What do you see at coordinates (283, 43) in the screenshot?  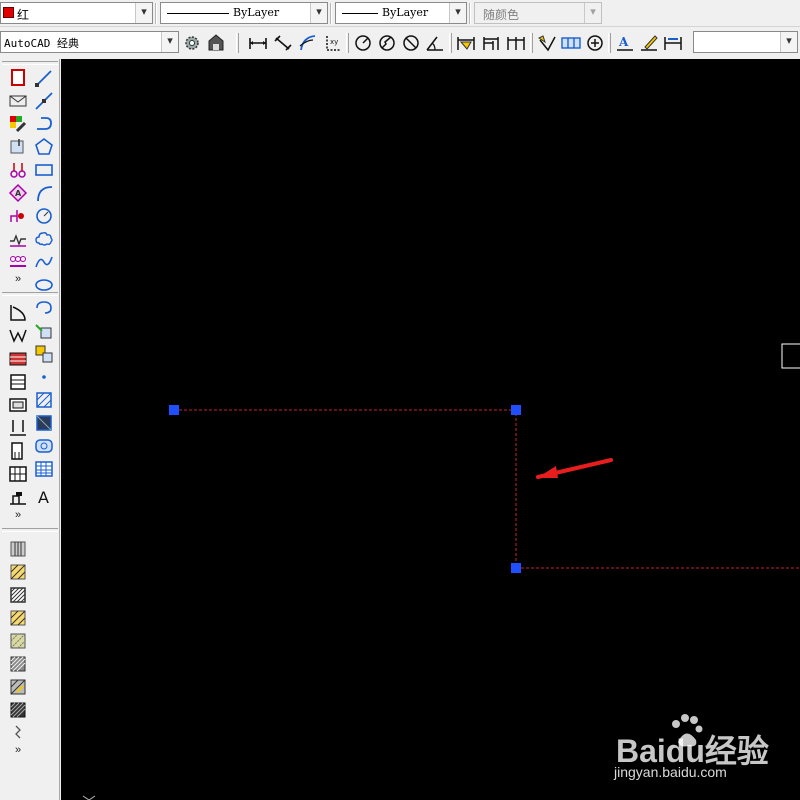 I see `aligned-dimension-button` at bounding box center [283, 43].